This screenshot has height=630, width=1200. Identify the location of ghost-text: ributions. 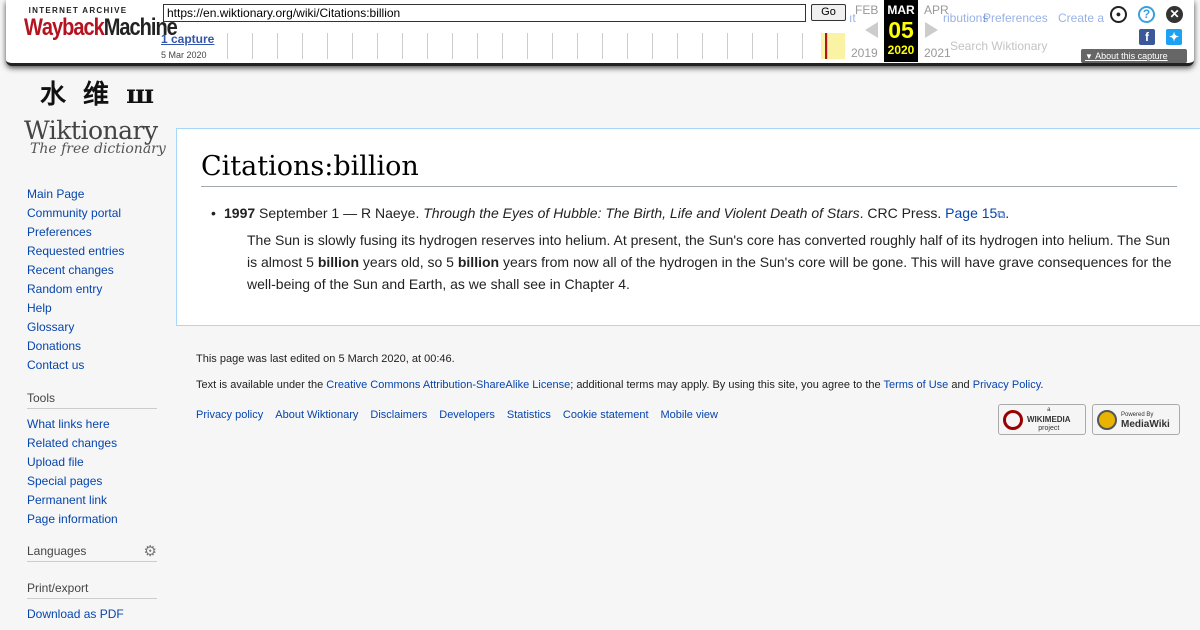
(966, 18).